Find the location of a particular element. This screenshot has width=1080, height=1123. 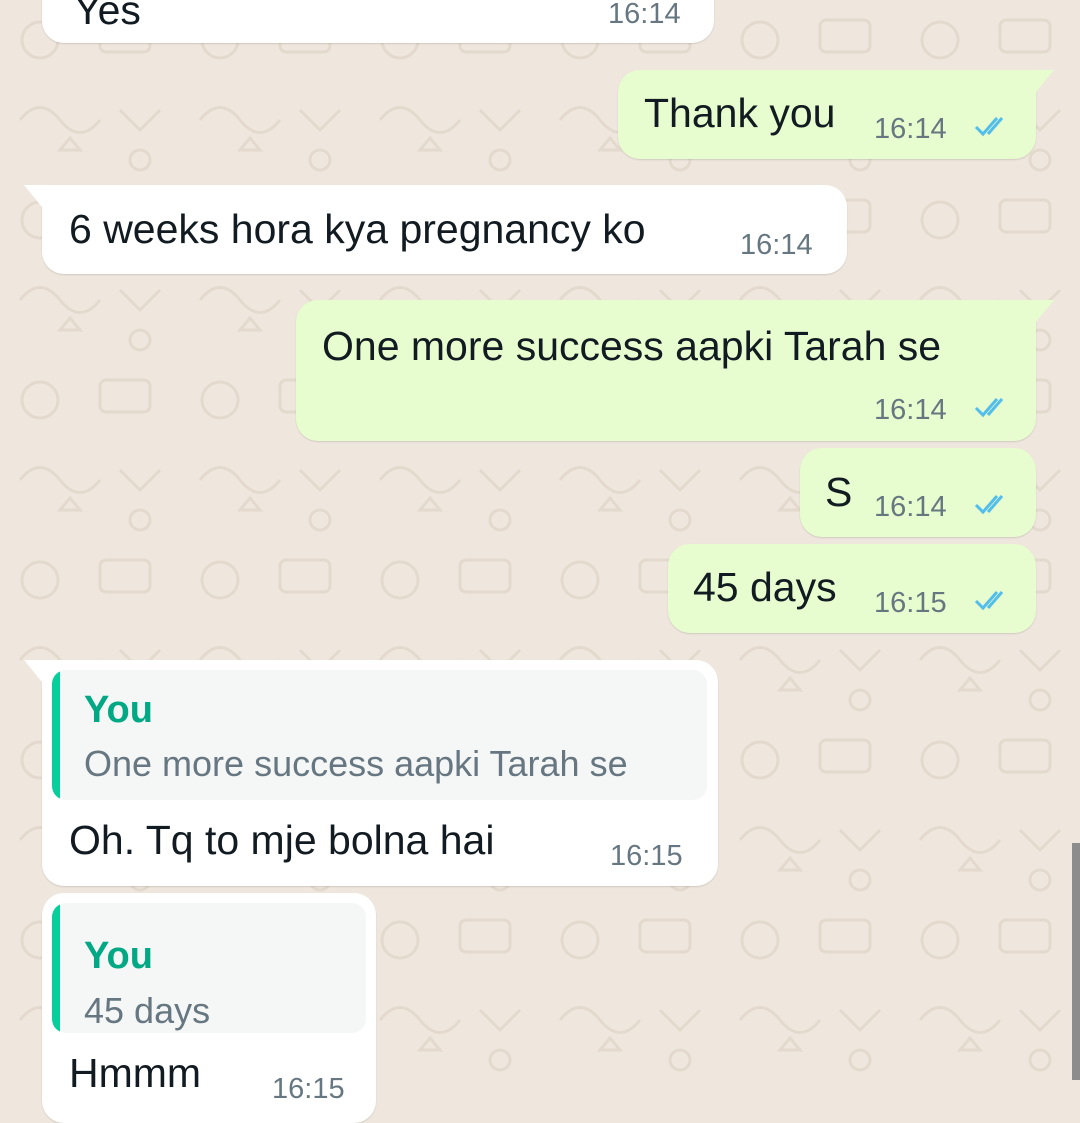

message-bubble-outgoing: Thank you 16:14 is located at coordinates (836, 114).